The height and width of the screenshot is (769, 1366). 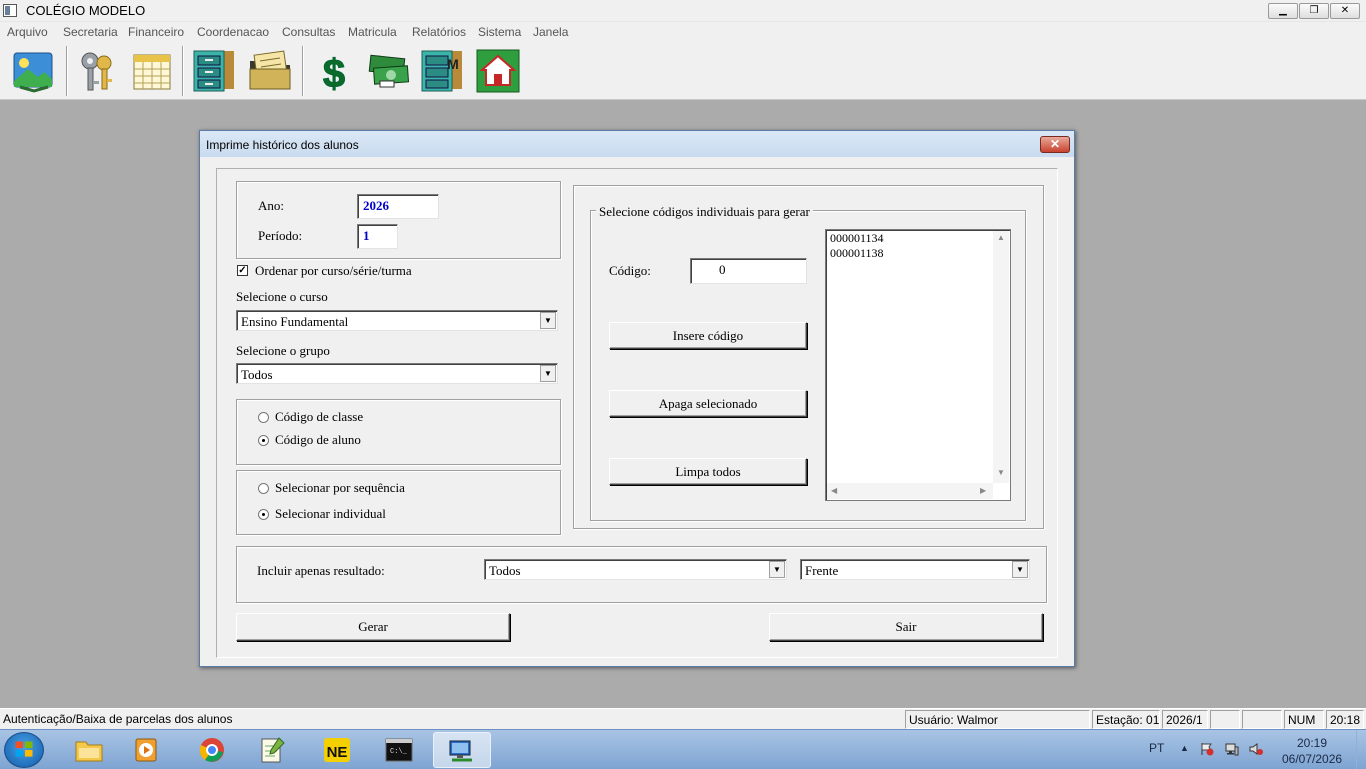 I want to click on sair-button: Sair, so click(x=906, y=627).